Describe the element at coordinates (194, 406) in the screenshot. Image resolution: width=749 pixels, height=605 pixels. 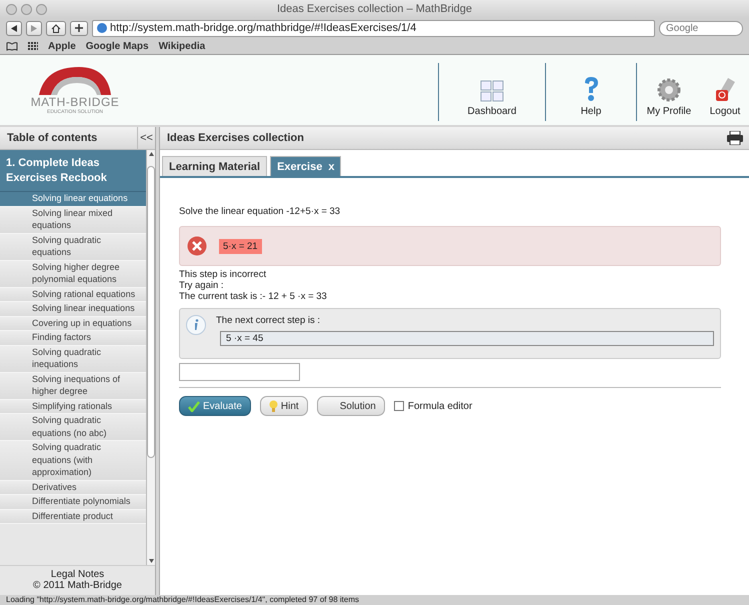
I see `checkmark-icon` at that location.